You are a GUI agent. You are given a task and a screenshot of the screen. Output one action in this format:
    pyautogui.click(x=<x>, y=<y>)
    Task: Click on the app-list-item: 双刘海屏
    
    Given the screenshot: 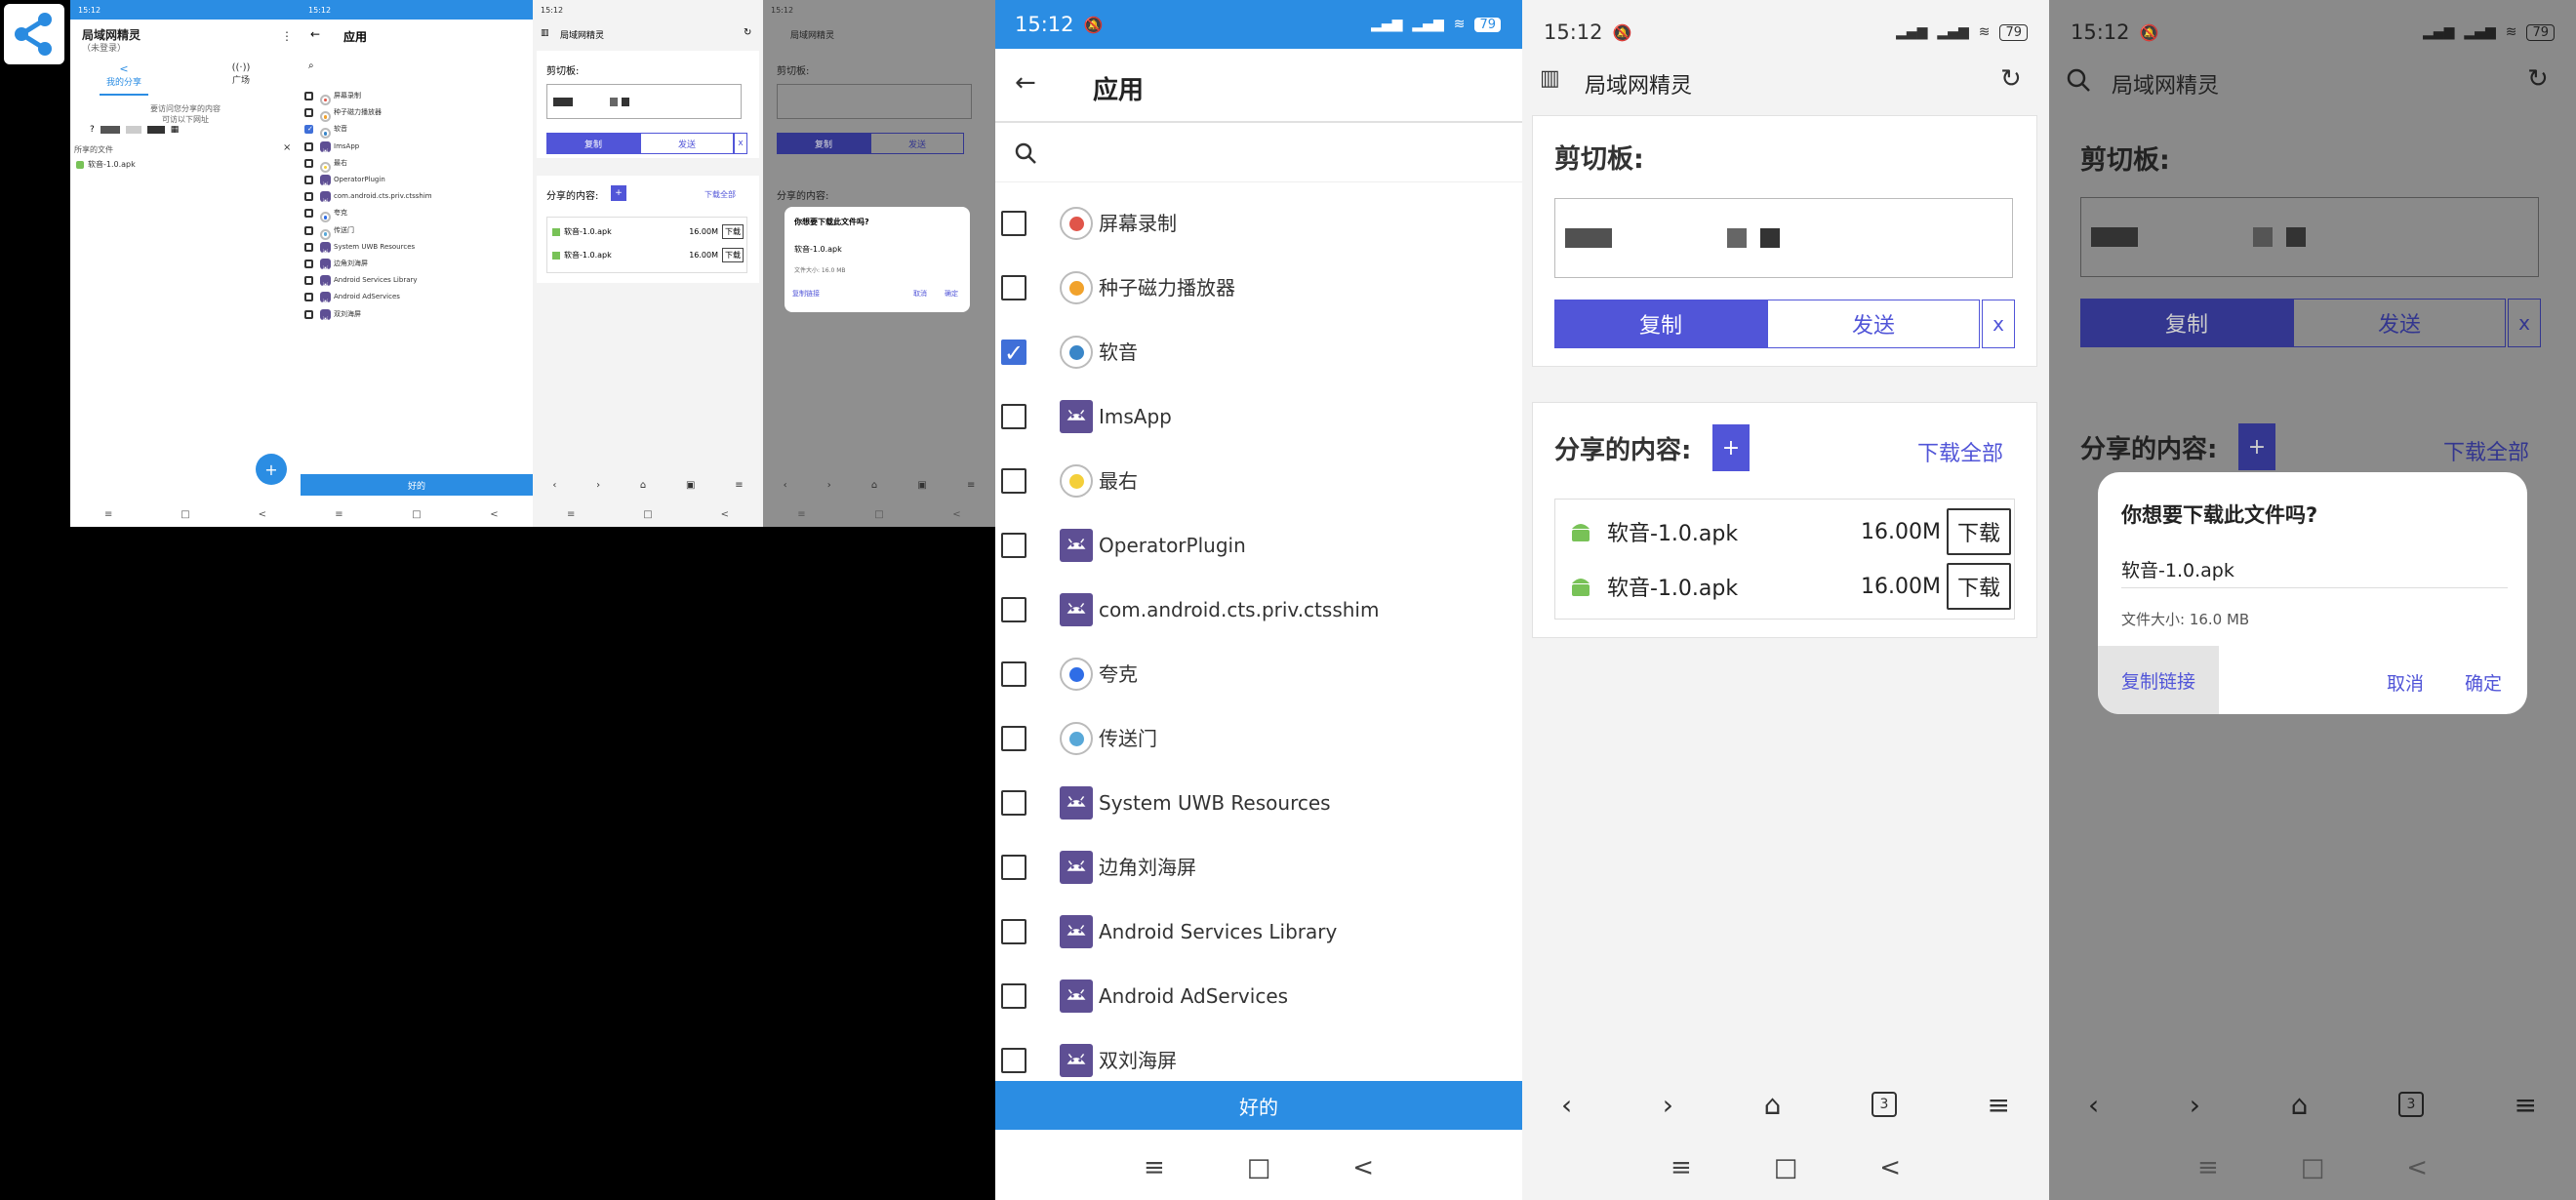 What is the action you would take?
    pyautogui.click(x=417, y=314)
    